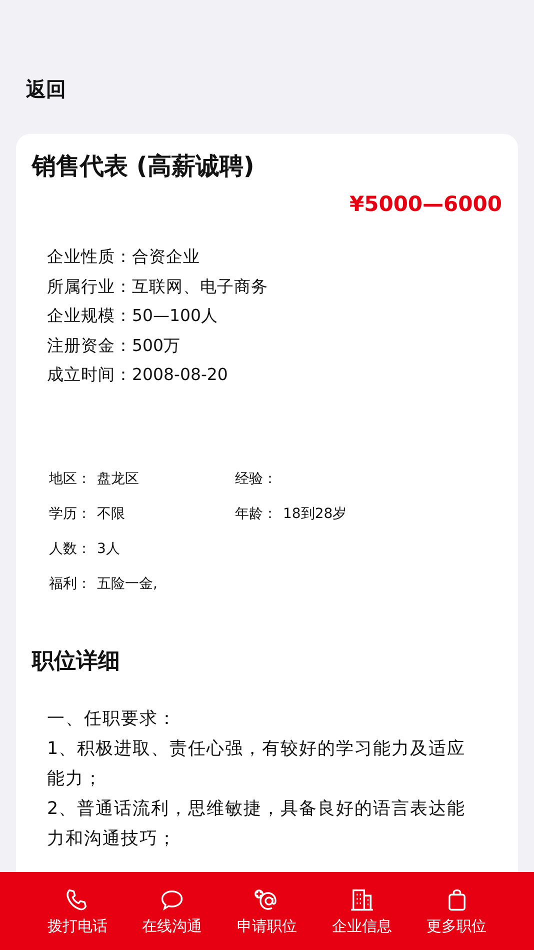 The width and height of the screenshot is (534, 950). Describe the element at coordinates (89, 315) in the screenshot. I see `info-label: 企业规模：` at that location.